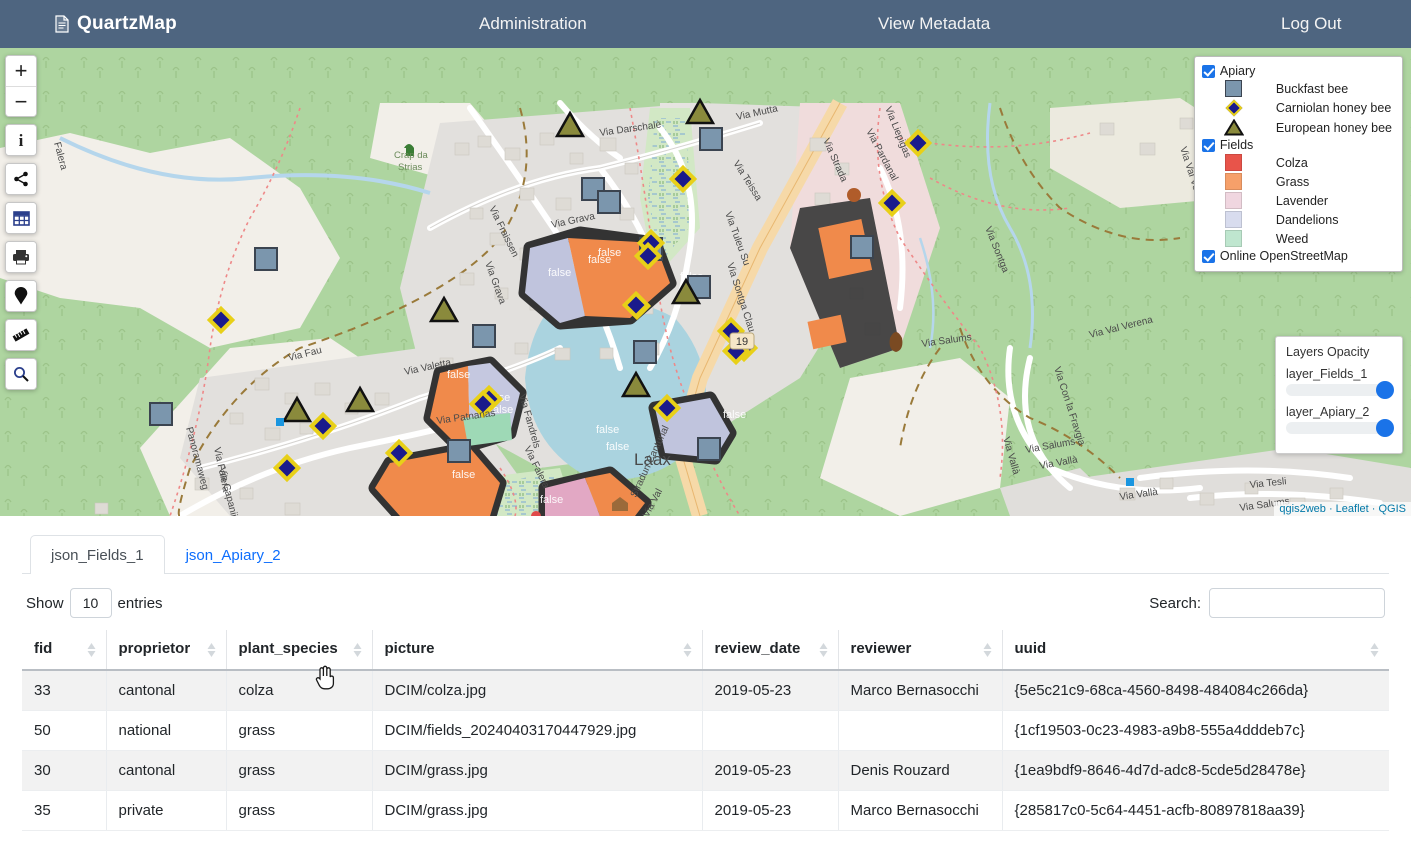 Image resolution: width=1411 pixels, height=841 pixels. Describe the element at coordinates (1234, 181) in the screenshot. I see `grass-swatch-icon` at that location.